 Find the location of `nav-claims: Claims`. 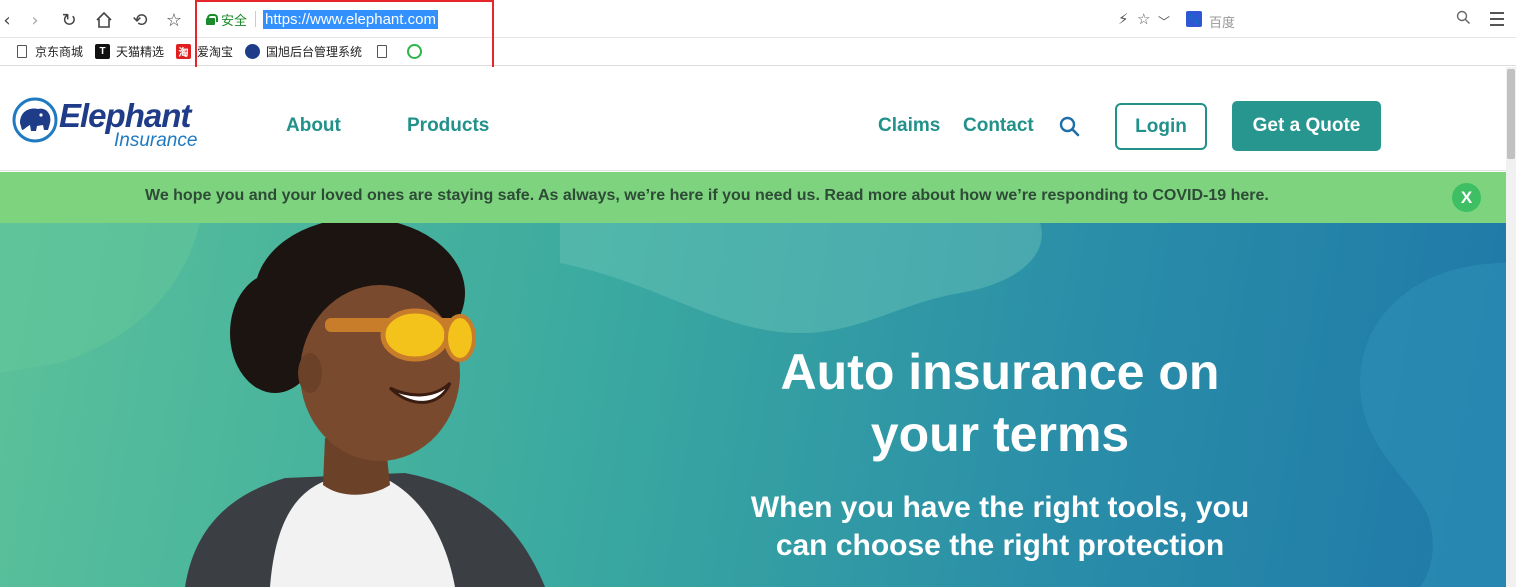

nav-claims: Claims is located at coordinates (909, 126).